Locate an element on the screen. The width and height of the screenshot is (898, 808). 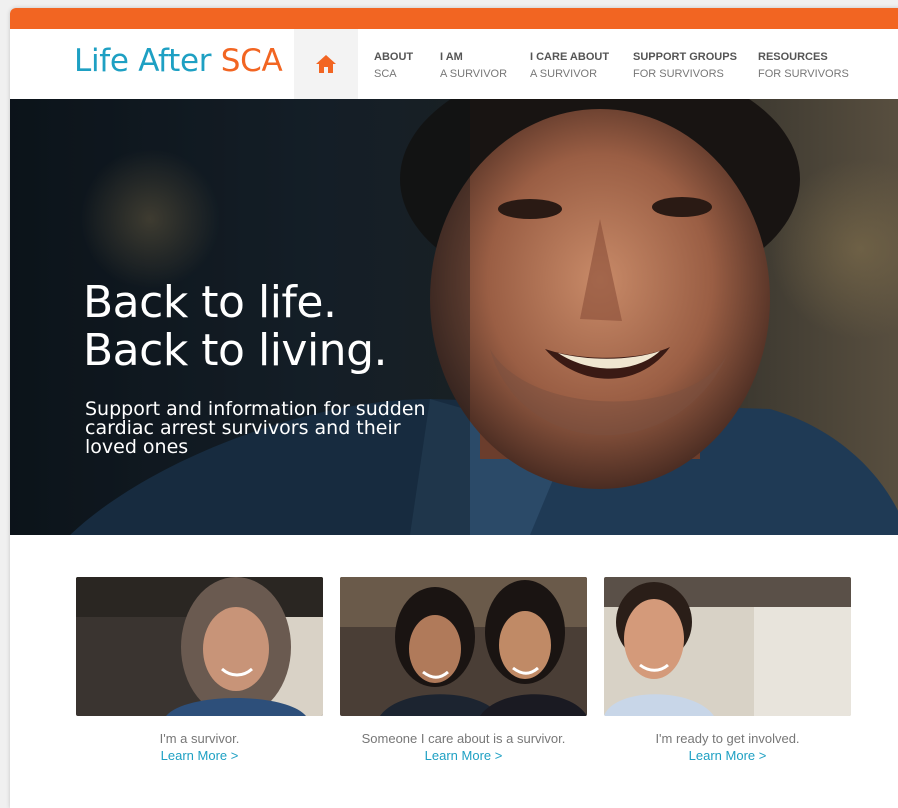
top-accent-bar is located at coordinates (454, 18).